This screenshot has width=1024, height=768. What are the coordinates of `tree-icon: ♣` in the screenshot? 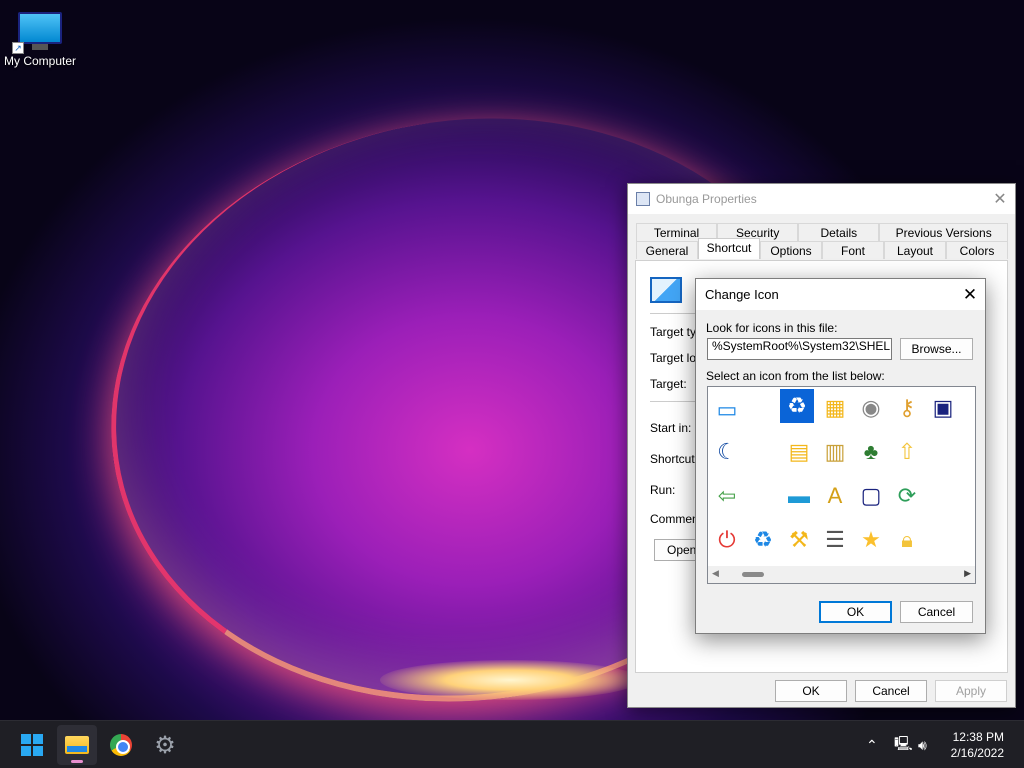 It's located at (871, 452).